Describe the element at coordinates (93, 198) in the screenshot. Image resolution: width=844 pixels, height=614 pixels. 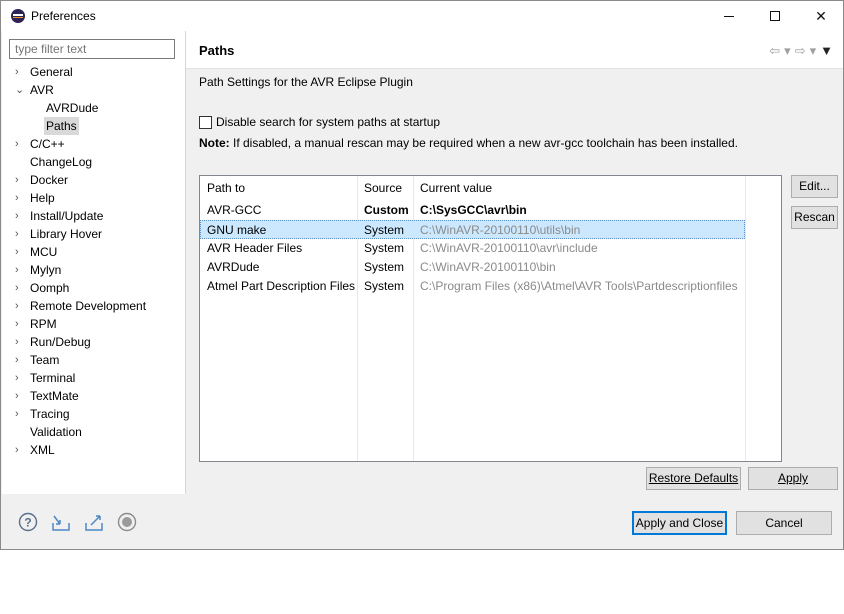
I see `tree-item: › Help` at that location.